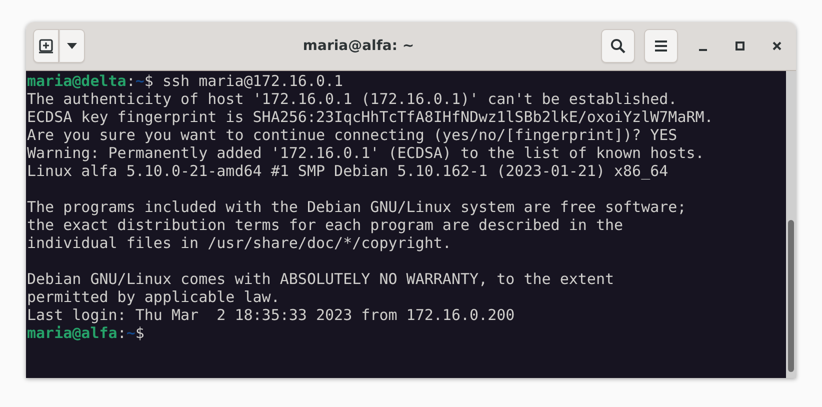  I want to click on scrollbar, so click(791, 224).